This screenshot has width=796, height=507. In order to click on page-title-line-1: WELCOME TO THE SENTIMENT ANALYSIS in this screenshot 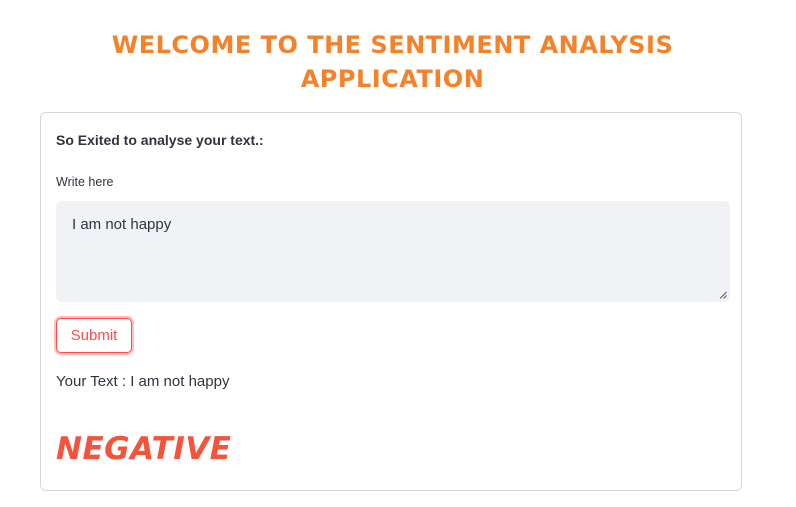, I will do `click(392, 45)`.